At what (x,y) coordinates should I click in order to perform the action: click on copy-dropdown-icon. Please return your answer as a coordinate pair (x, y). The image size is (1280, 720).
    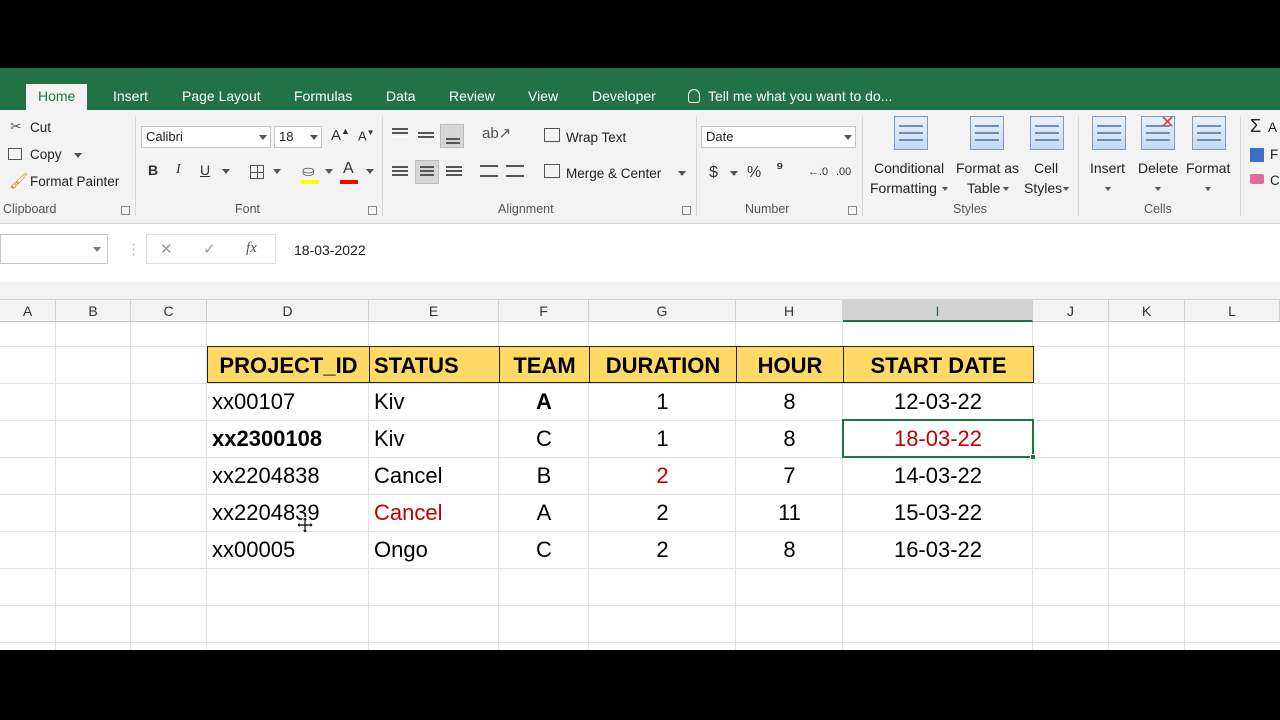
    Looking at the image, I should click on (78, 155).